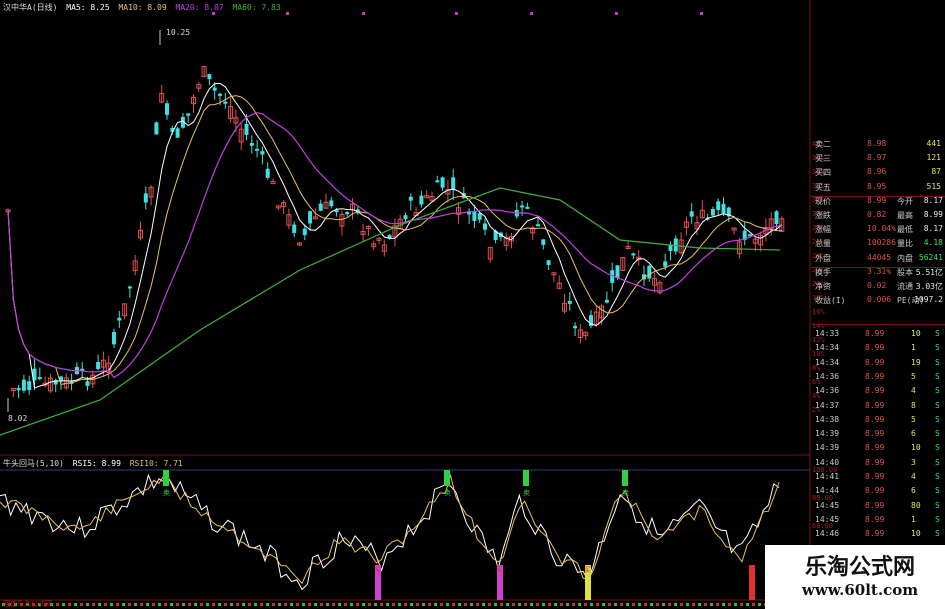  Describe the element at coordinates (878, 217) in the screenshot. I see `quote-row: 涨跌 0.82 最高 8.99` at that location.